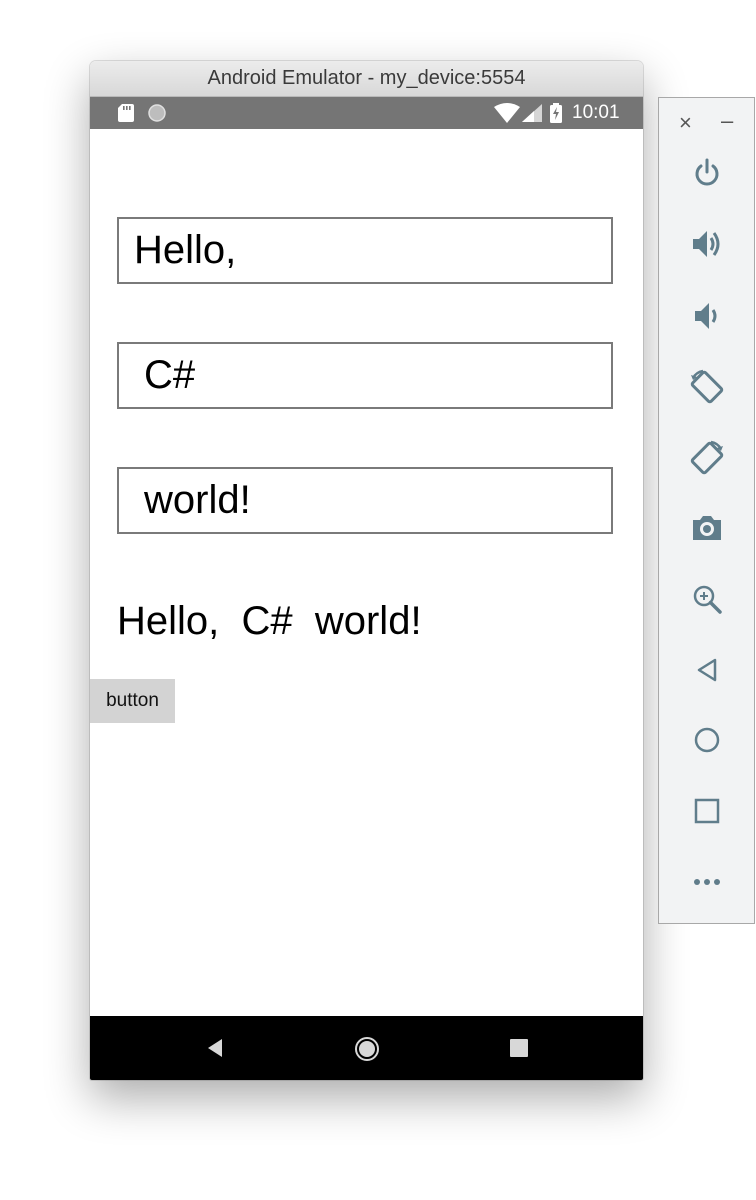  I want to click on battery-charging-icon, so click(556, 115).